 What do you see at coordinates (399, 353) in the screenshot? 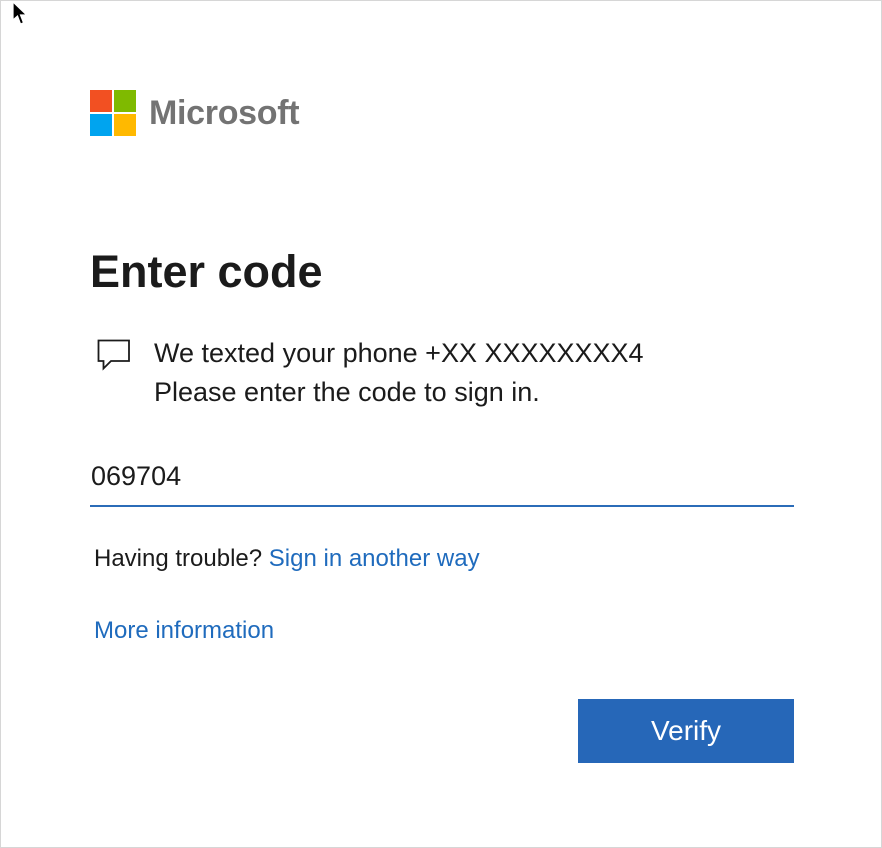
I see `sms-message-line1: We texted your phone +XX XXXXXXXX4` at bounding box center [399, 353].